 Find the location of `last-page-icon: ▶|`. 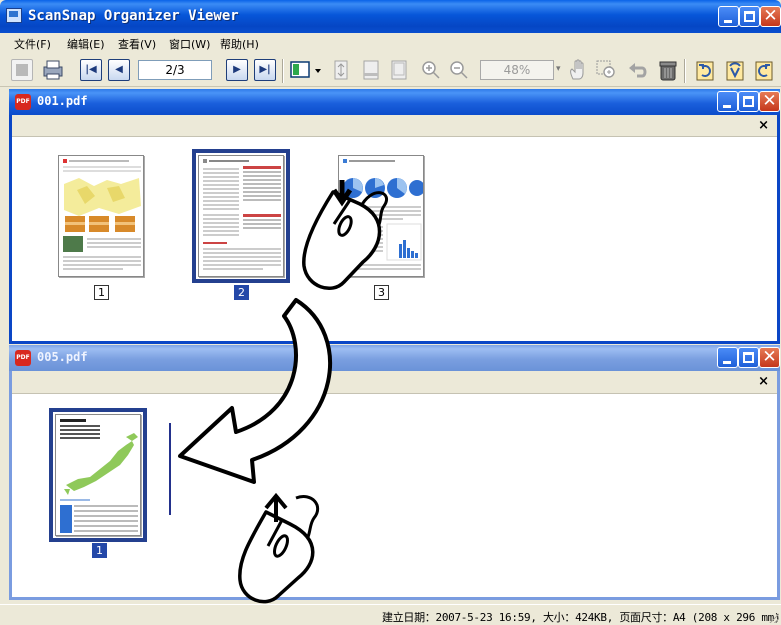

last-page-icon: ▶| is located at coordinates (265, 69).